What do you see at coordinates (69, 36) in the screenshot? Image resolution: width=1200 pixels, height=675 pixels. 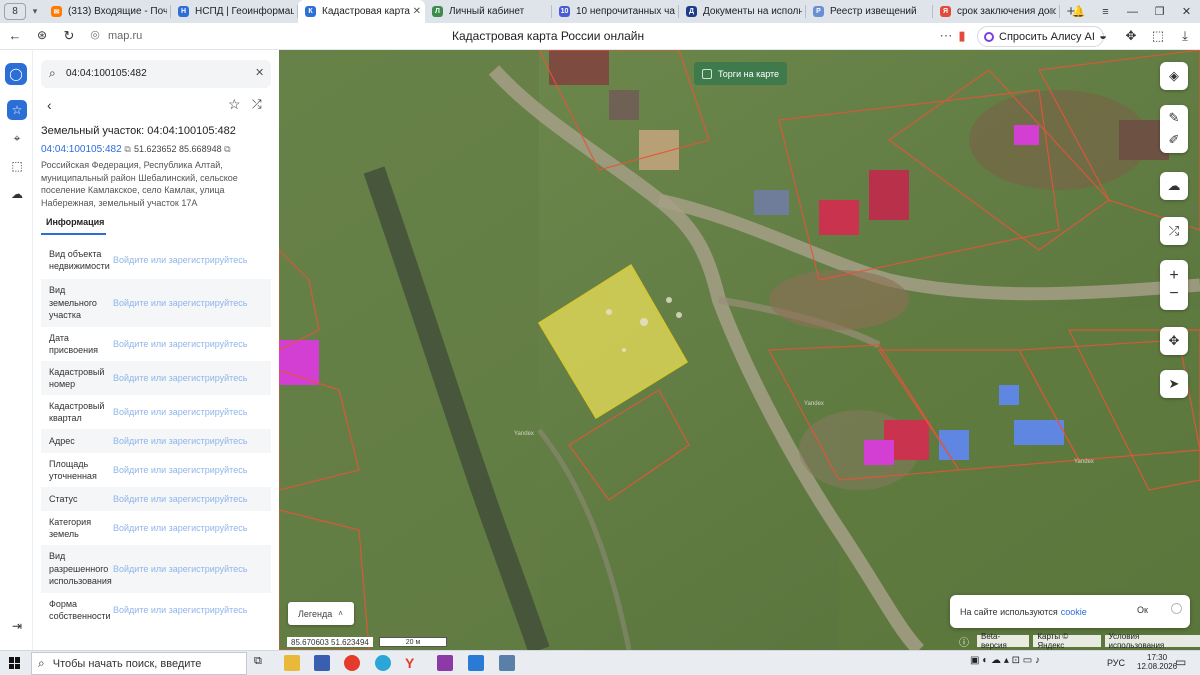 I see `reload-icon: ↻` at bounding box center [69, 36].